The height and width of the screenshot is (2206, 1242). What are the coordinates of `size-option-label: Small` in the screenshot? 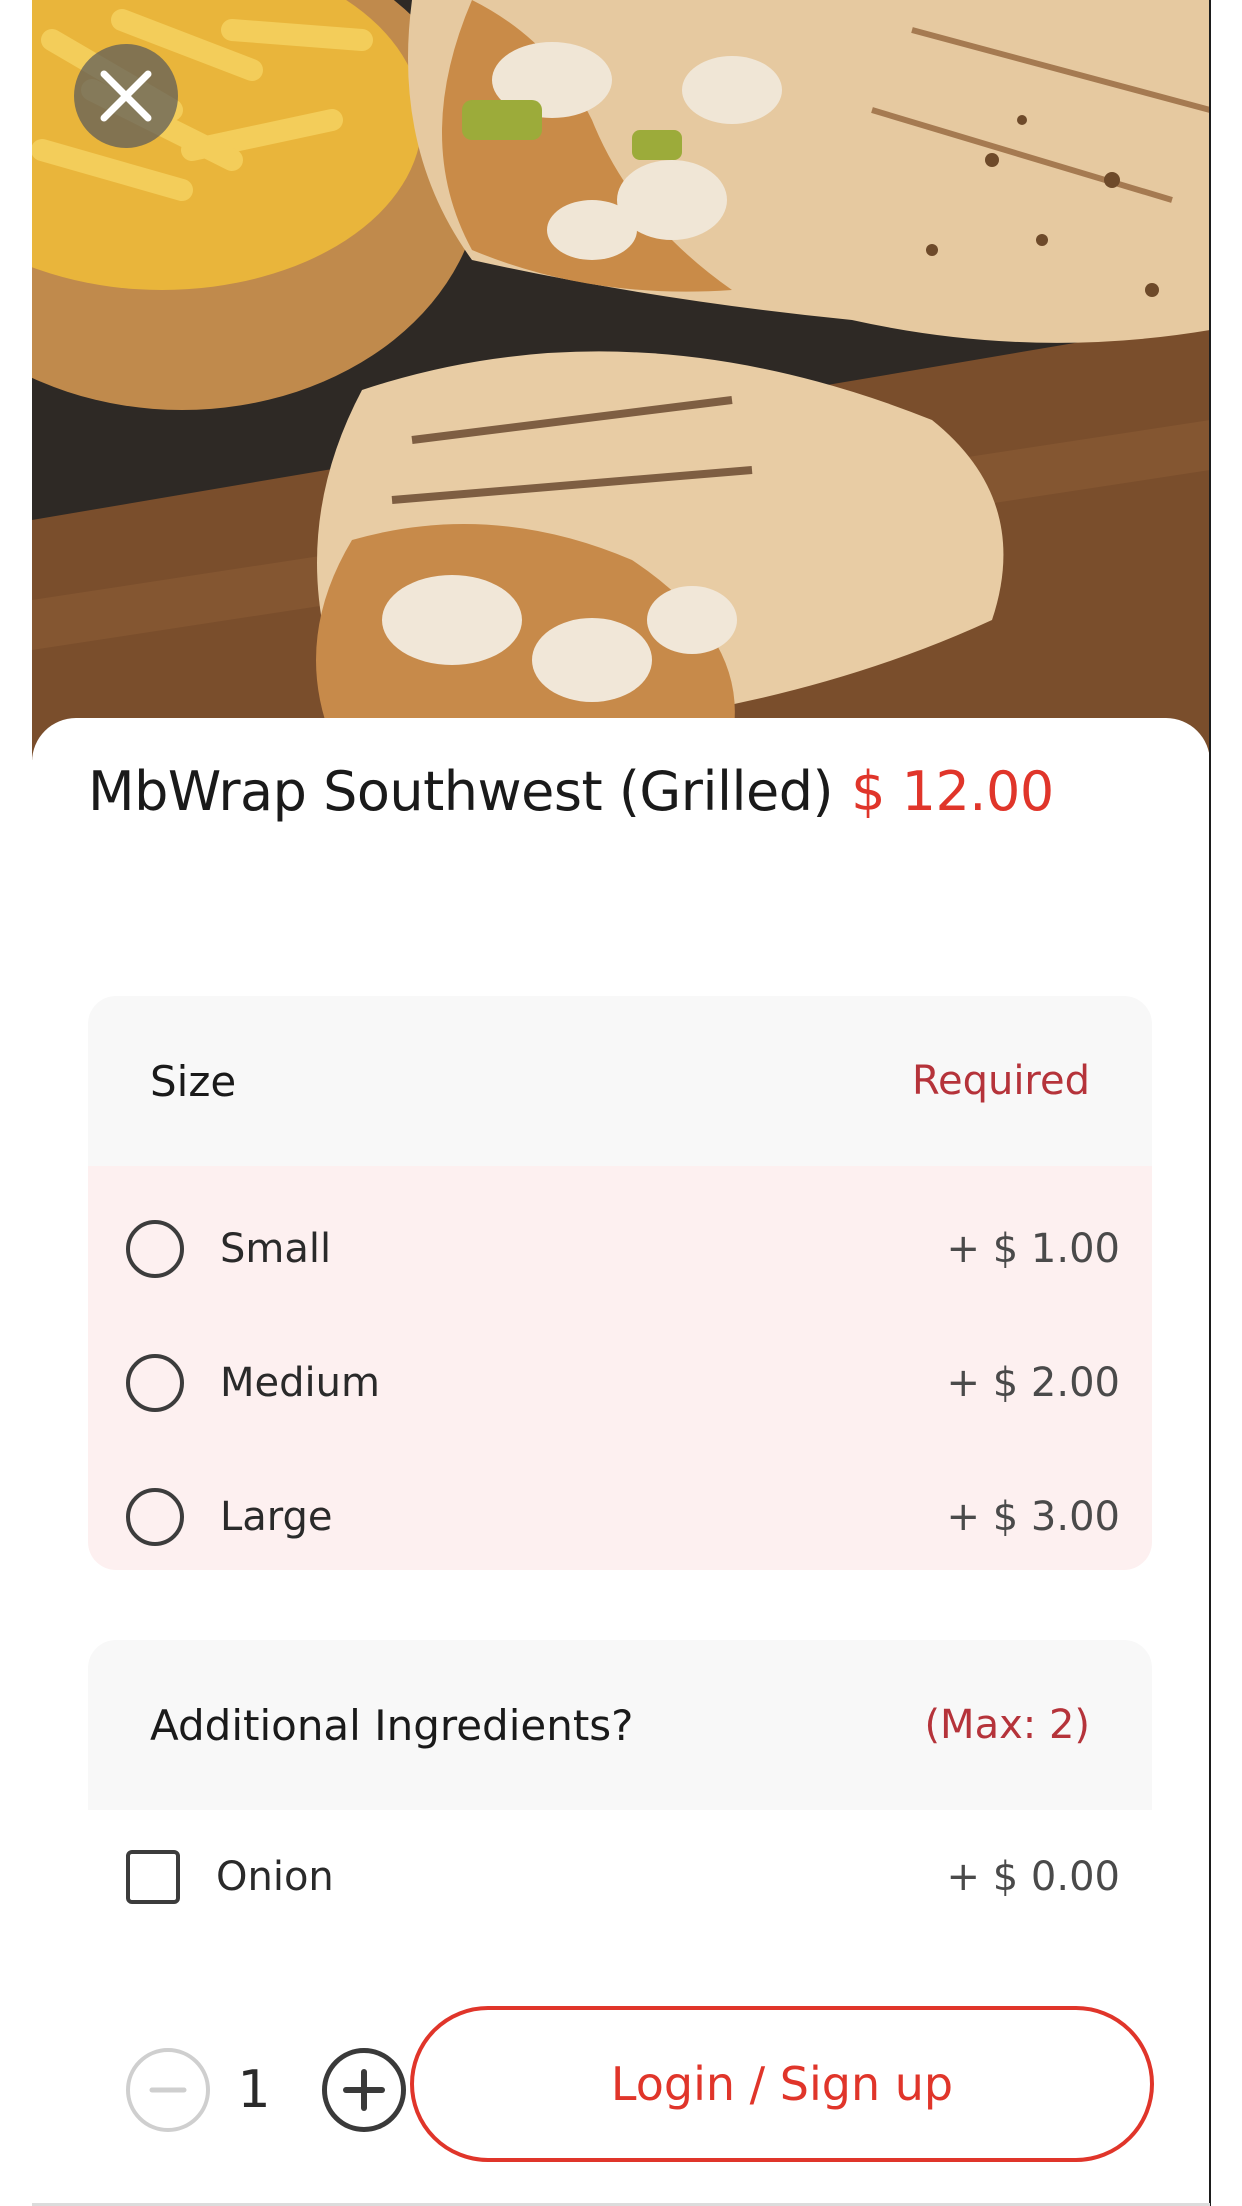 It's located at (276, 1249).